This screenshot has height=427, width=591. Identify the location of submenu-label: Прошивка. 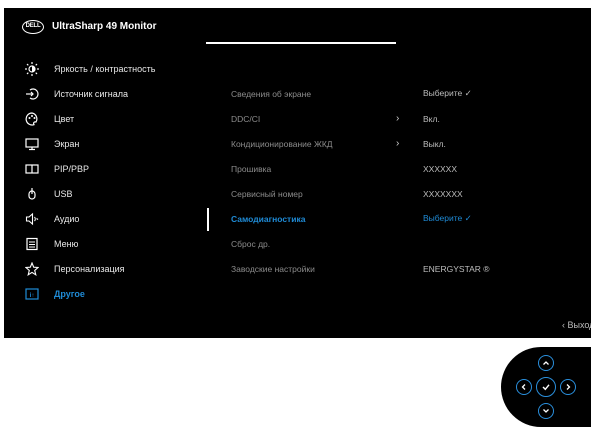
(251, 168).